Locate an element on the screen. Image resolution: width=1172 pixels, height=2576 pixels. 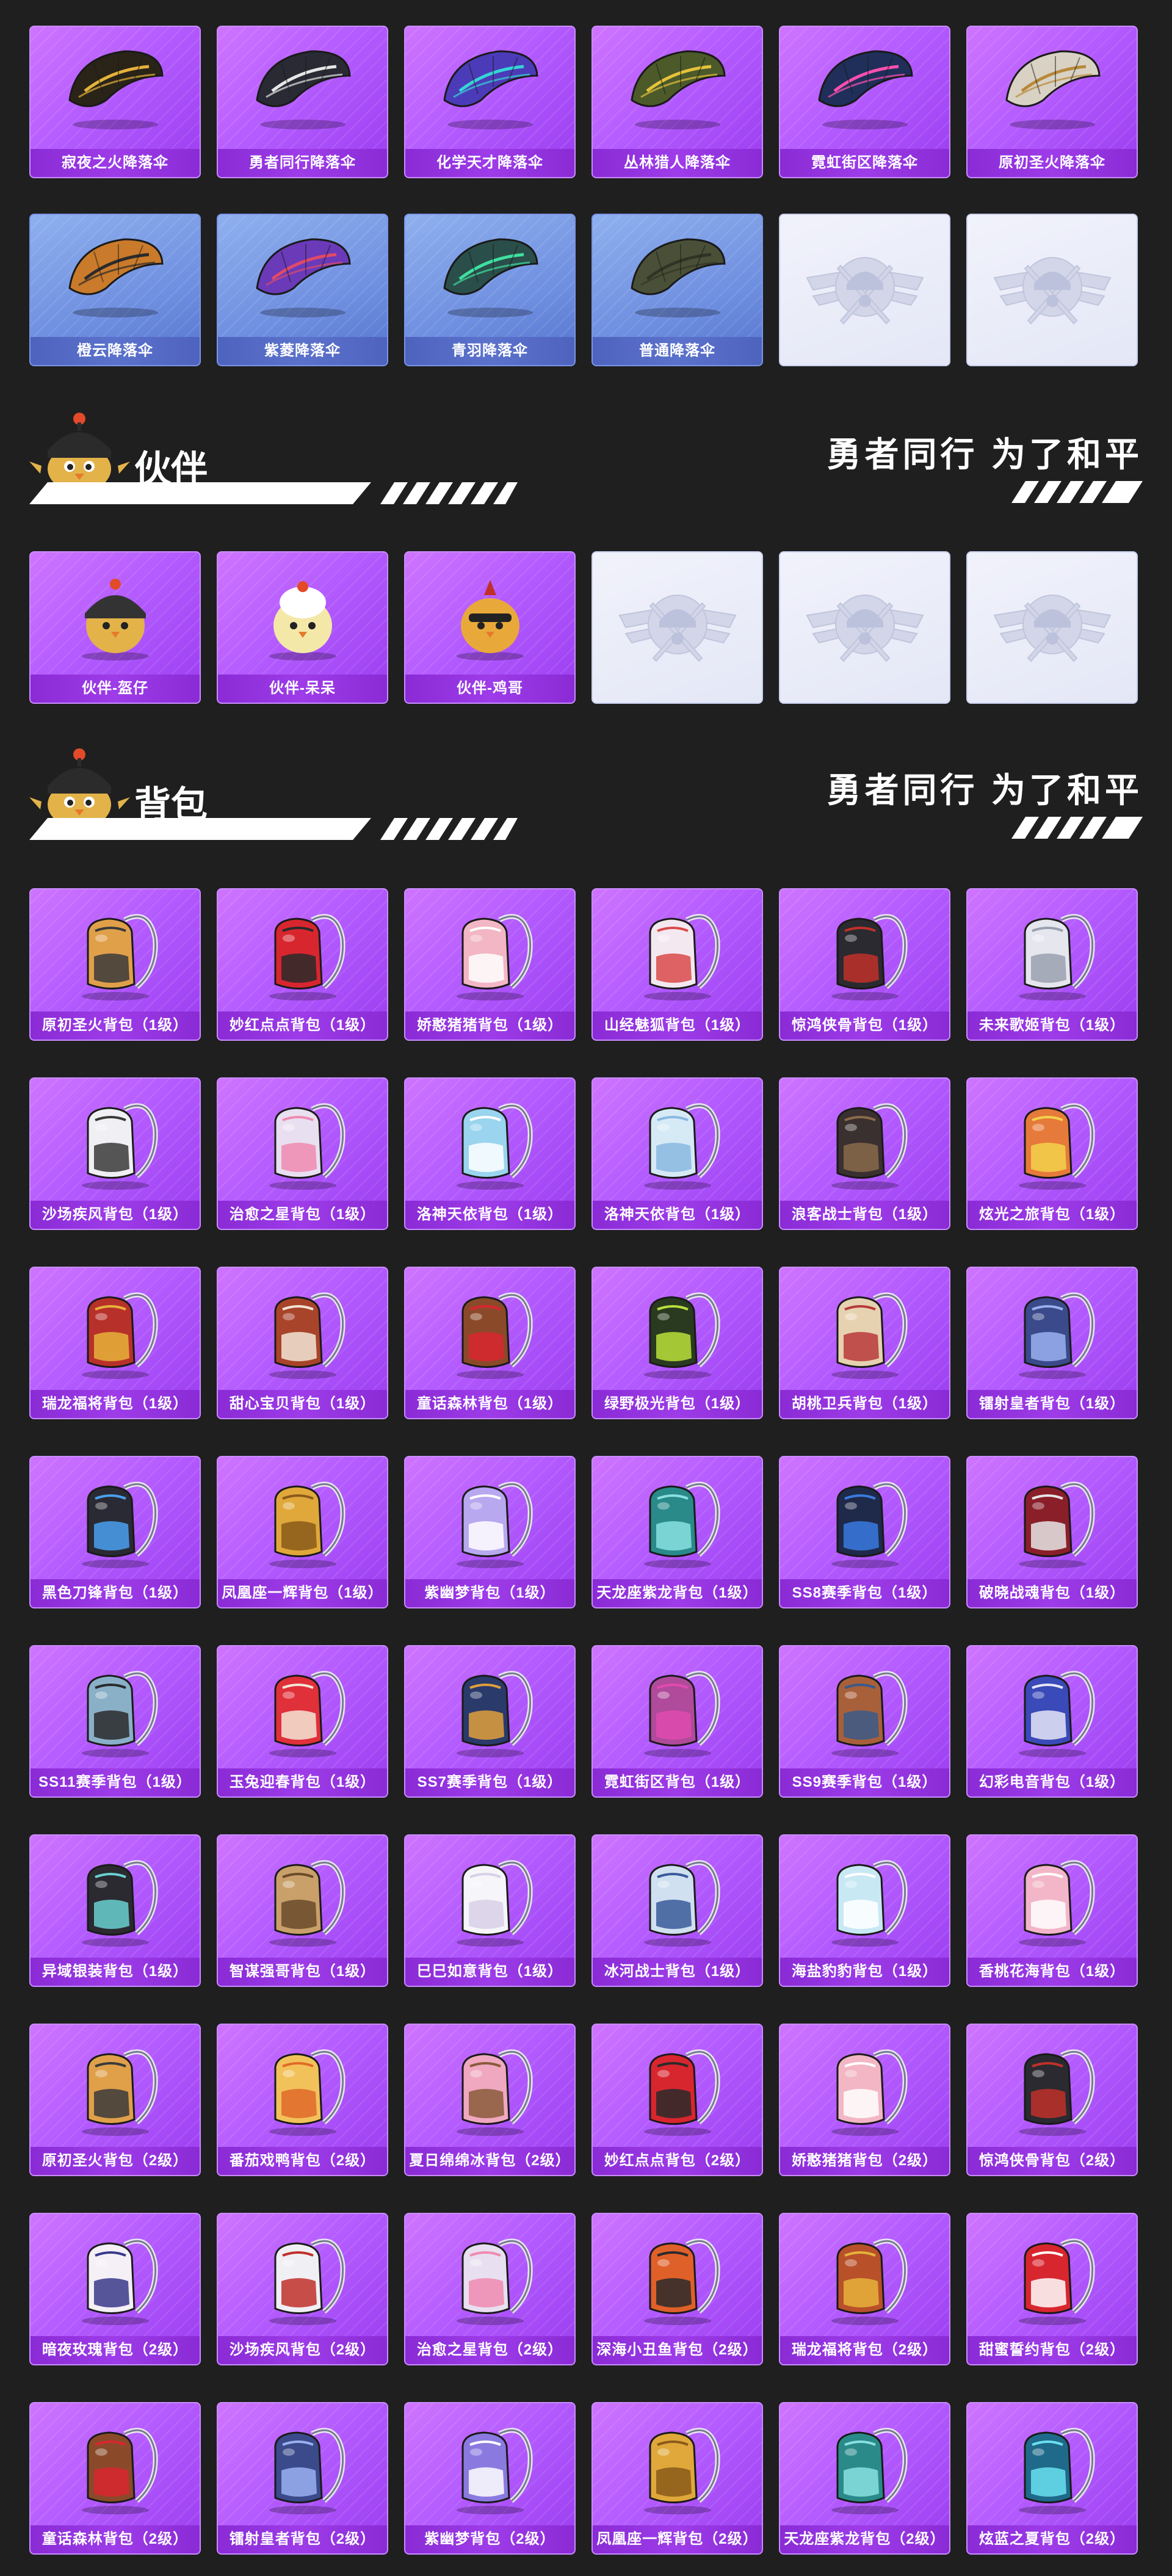
companion-card: 伙伴-盔仔 is located at coordinates (115, 627).